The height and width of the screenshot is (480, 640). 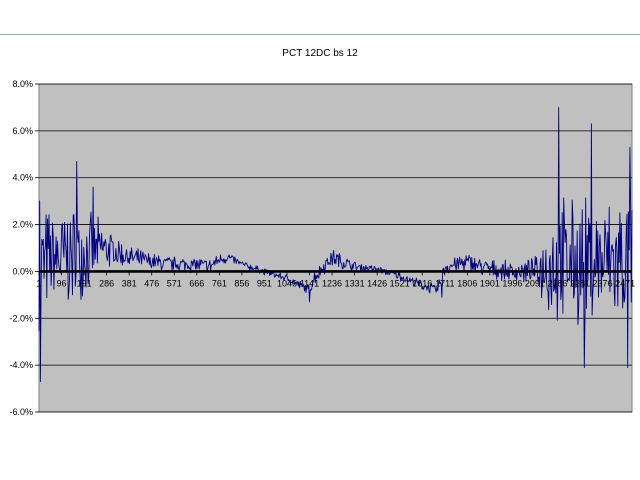 What do you see at coordinates (22, 131) in the screenshot?
I see `y-tick-label: 6.0%` at bounding box center [22, 131].